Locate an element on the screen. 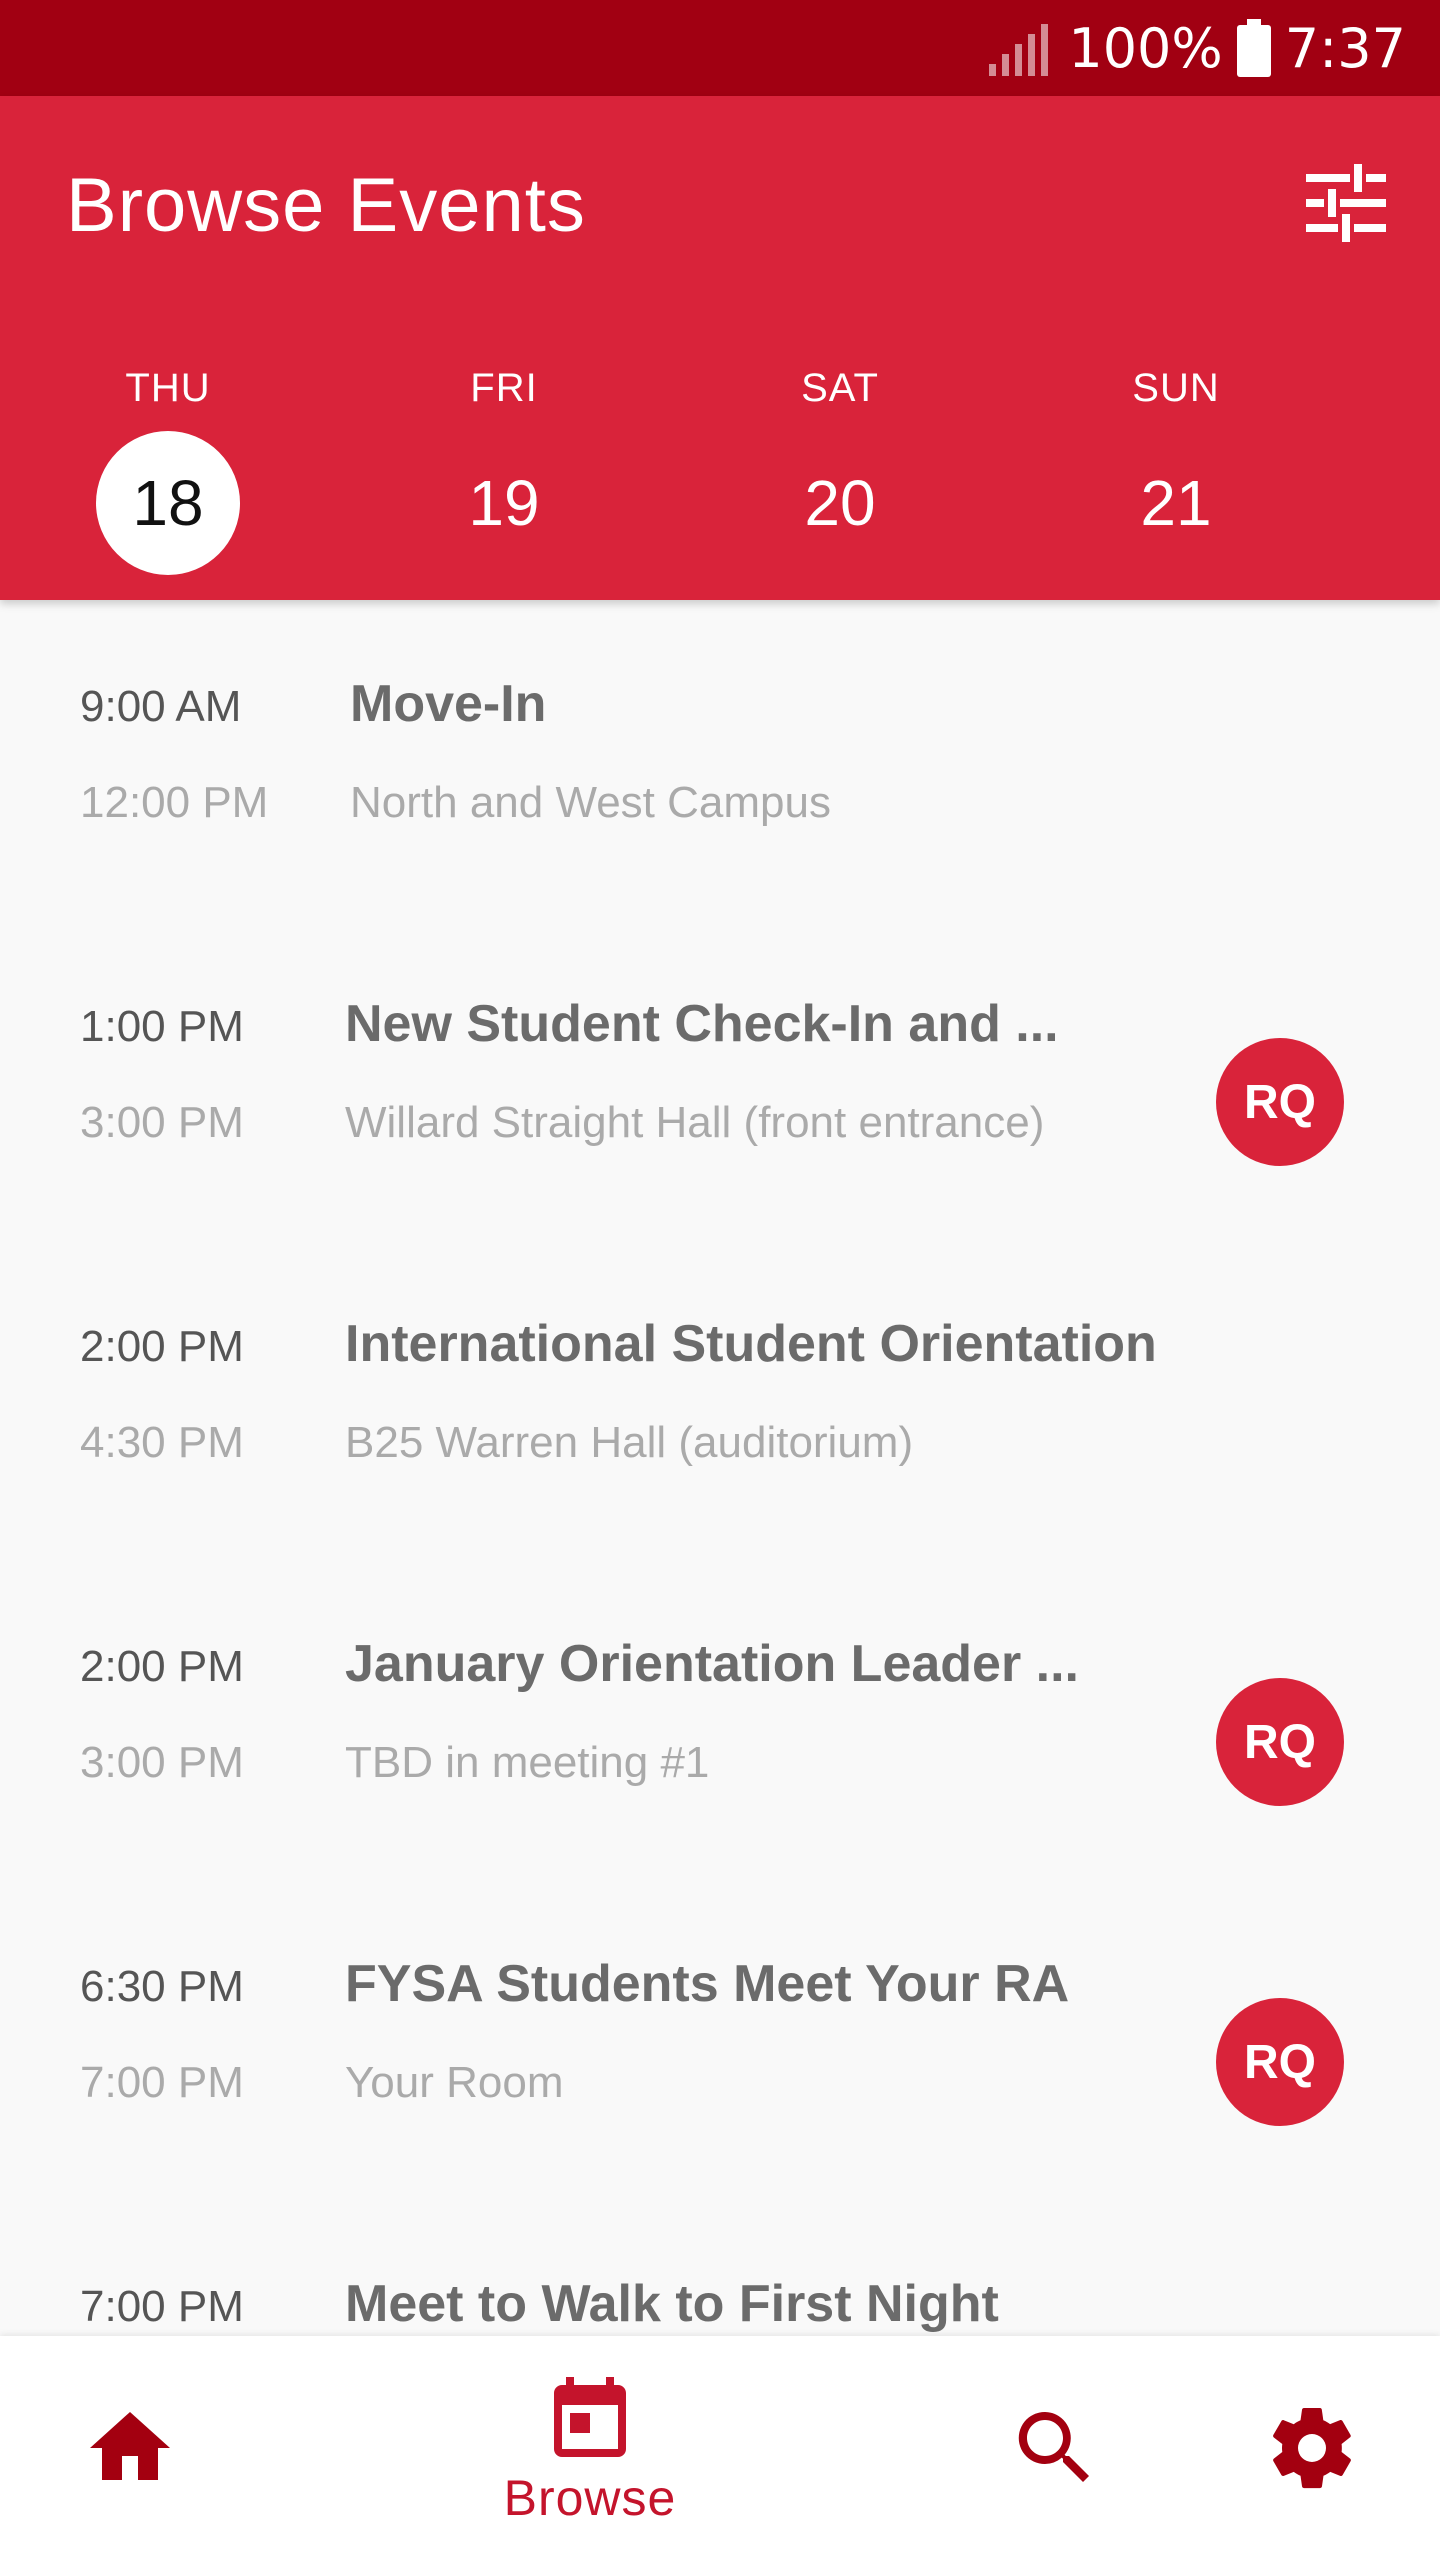 Image resolution: width=1440 pixels, height=2560 pixels. event-location: Your Room is located at coordinates (454, 2082).